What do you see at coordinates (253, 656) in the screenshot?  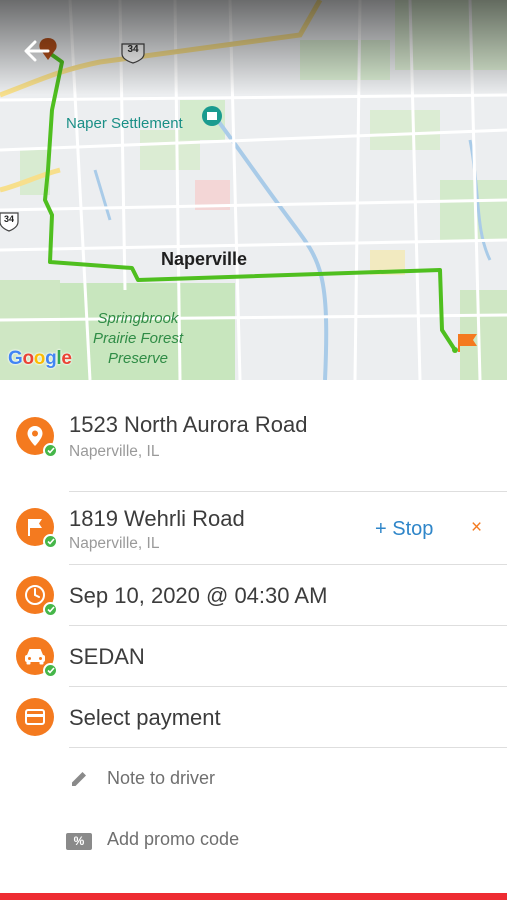 I see `vehicle-row: SEDAN` at bounding box center [253, 656].